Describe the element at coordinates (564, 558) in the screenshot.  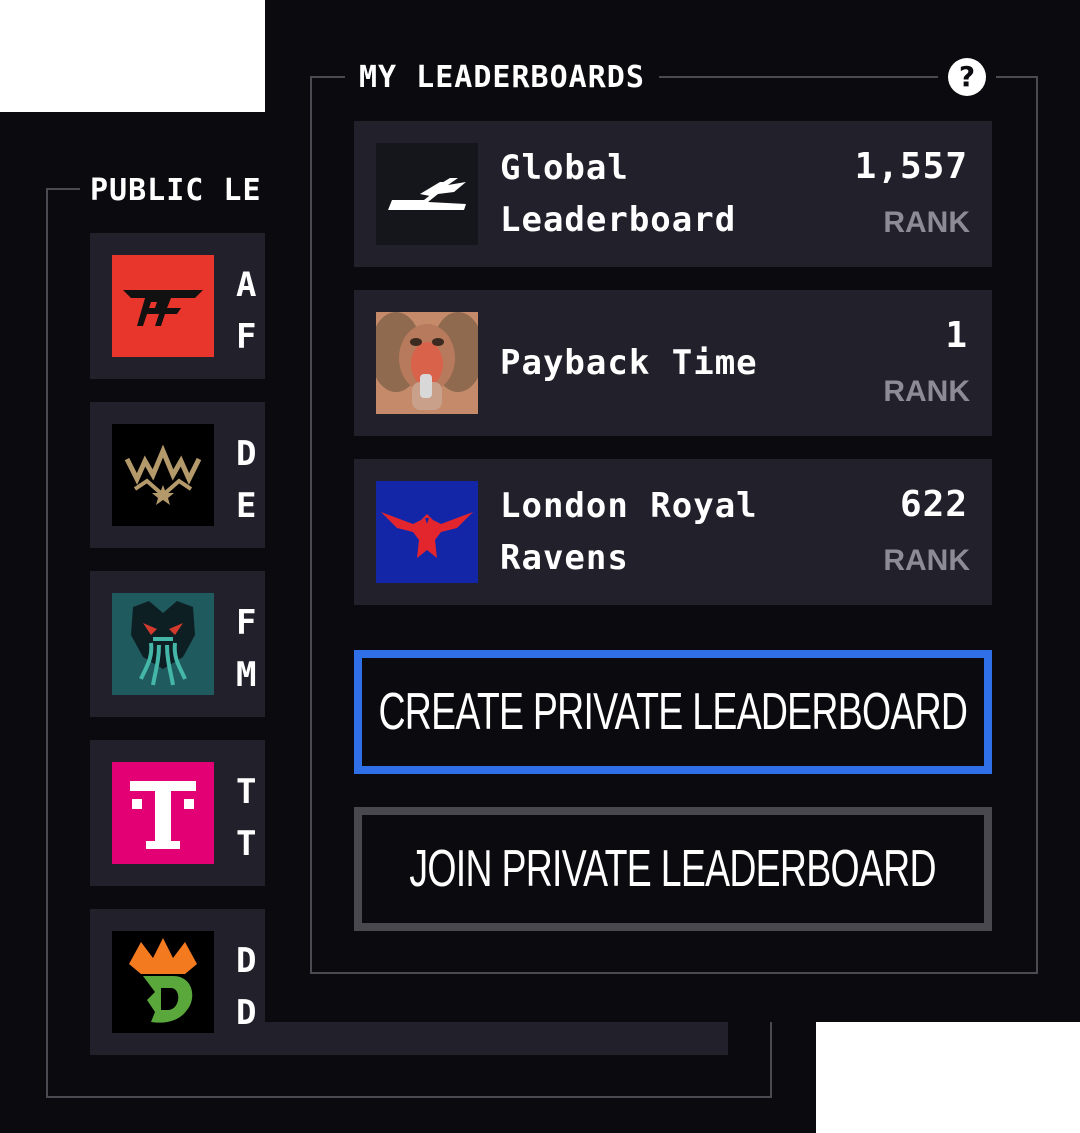
I see `leaderboard-name-line2: Ravens` at that location.